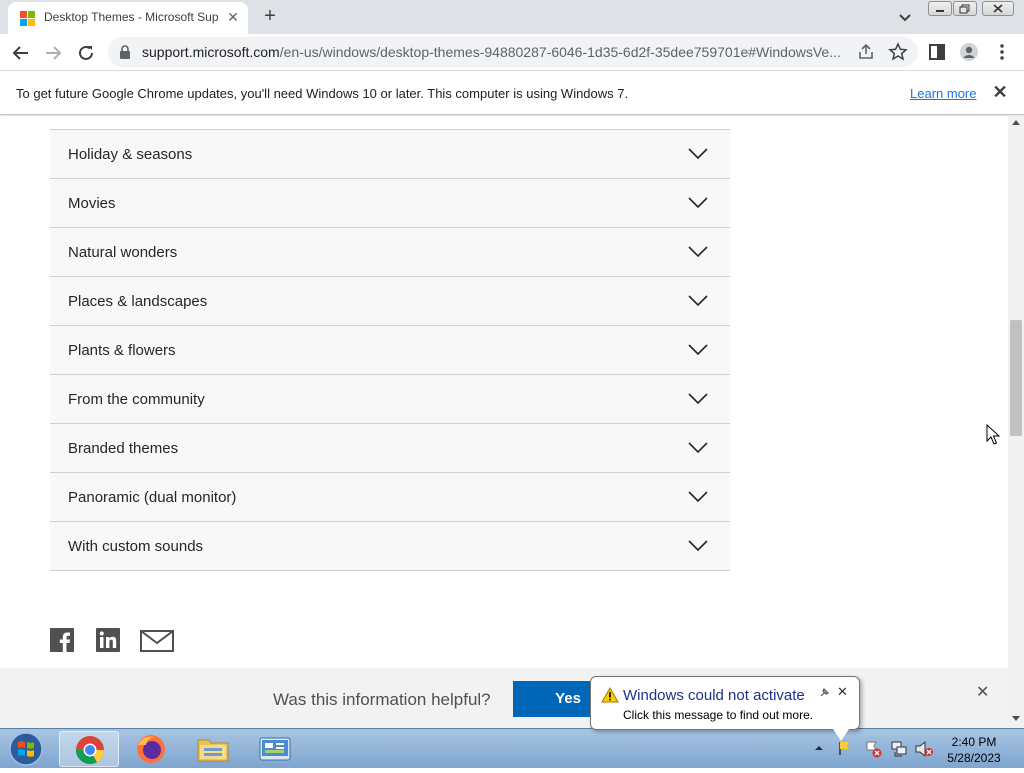 The image size is (1024, 773). I want to click on email-icon, so click(157, 641).